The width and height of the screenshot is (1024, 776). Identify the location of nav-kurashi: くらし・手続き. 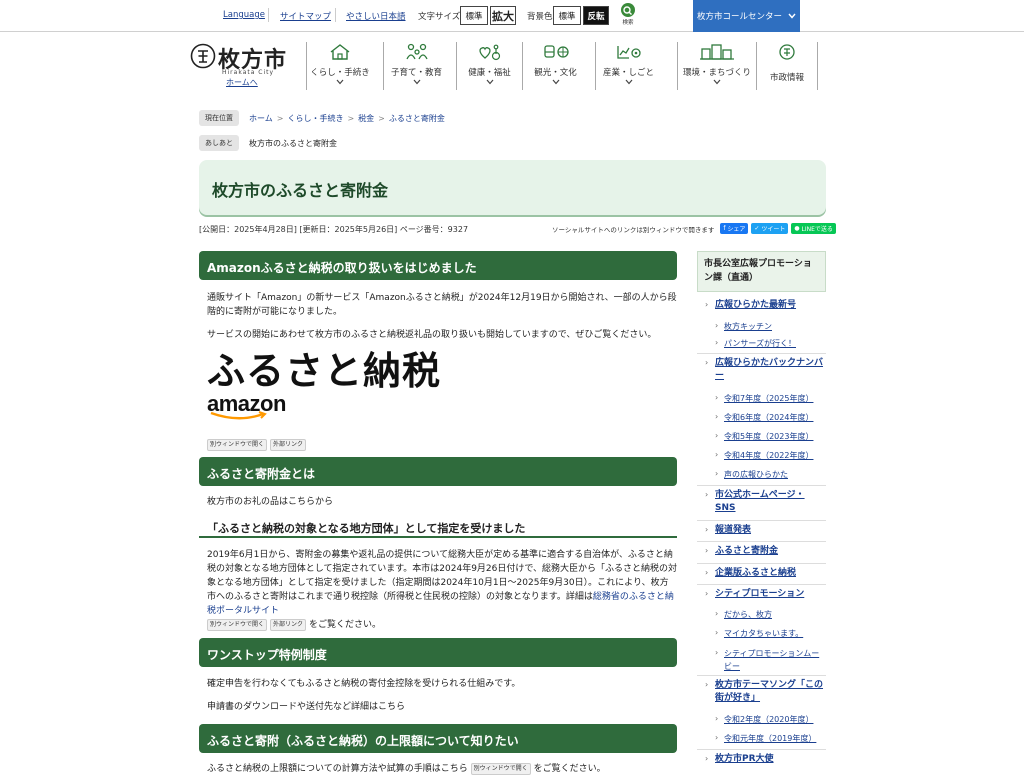
(339, 66).